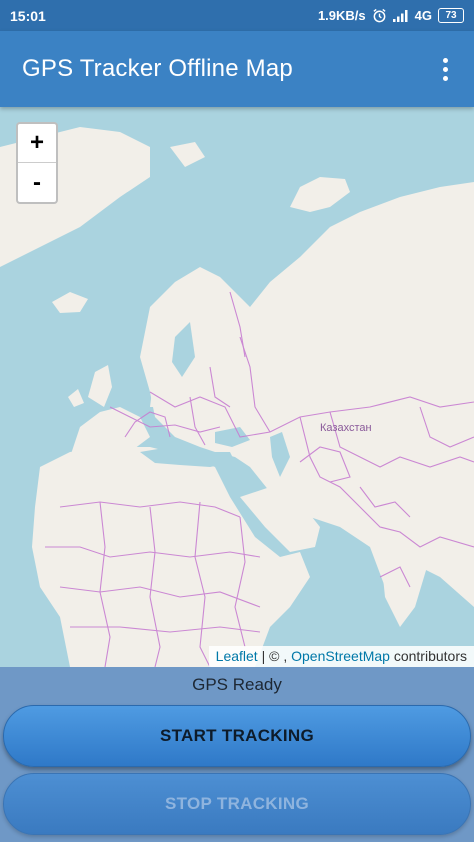 The width and height of the screenshot is (474, 842). Describe the element at coordinates (157, 68) in the screenshot. I see `app-title: GPS Tracker Offline Map` at that location.